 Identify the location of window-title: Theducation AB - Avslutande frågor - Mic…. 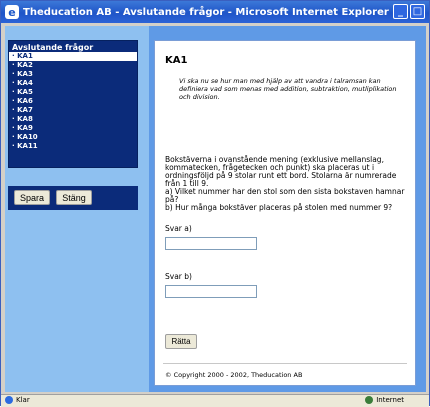
(206, 12).